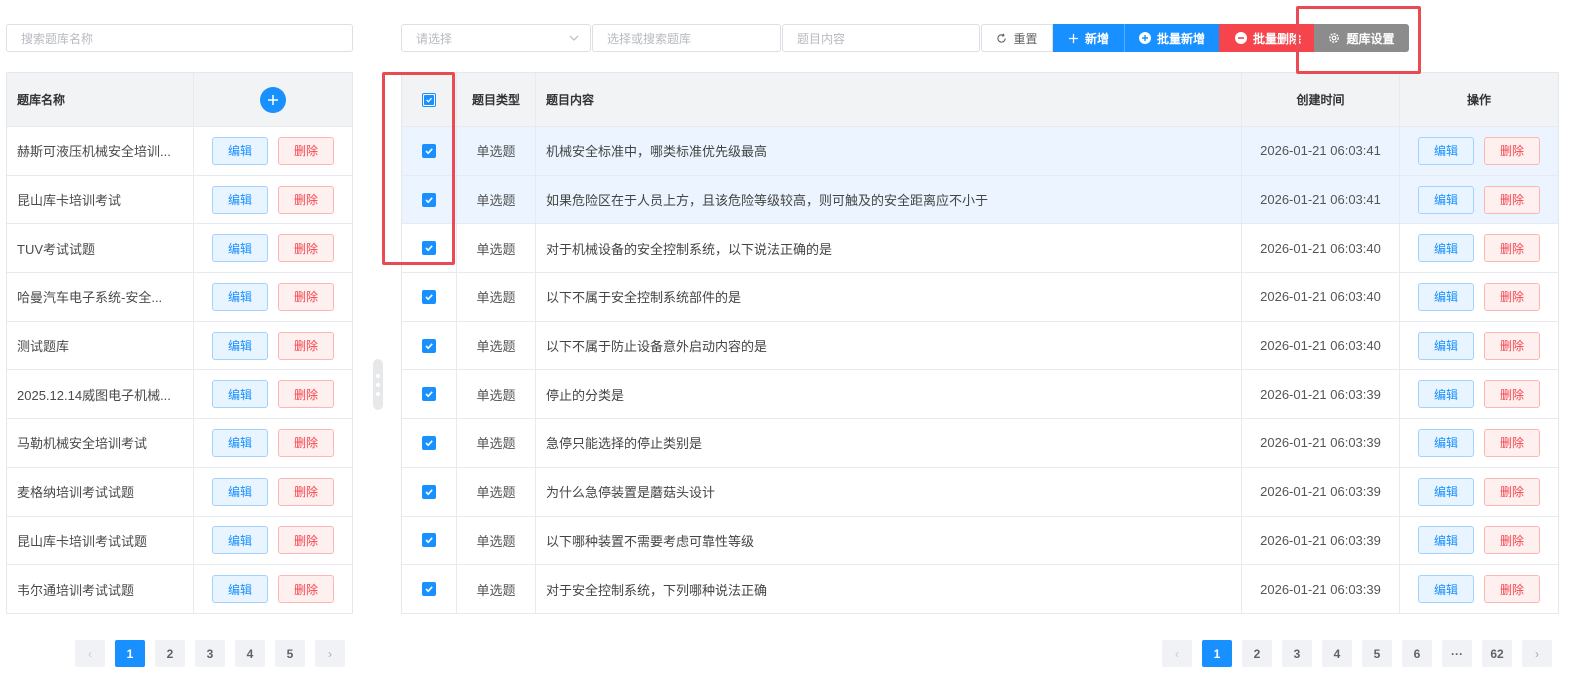 The height and width of the screenshot is (673, 1580). What do you see at coordinates (179, 346) in the screenshot?
I see `library-row: 测试题库 编辑 删除` at bounding box center [179, 346].